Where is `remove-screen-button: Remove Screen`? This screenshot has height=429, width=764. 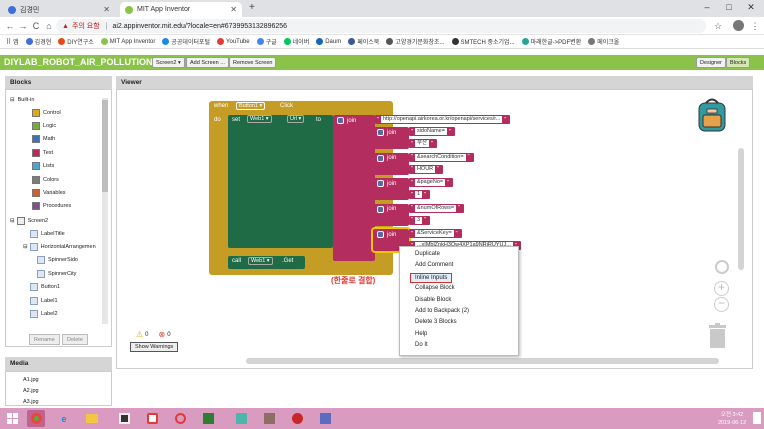 remove-screen-button: Remove Screen is located at coordinates (253, 62).